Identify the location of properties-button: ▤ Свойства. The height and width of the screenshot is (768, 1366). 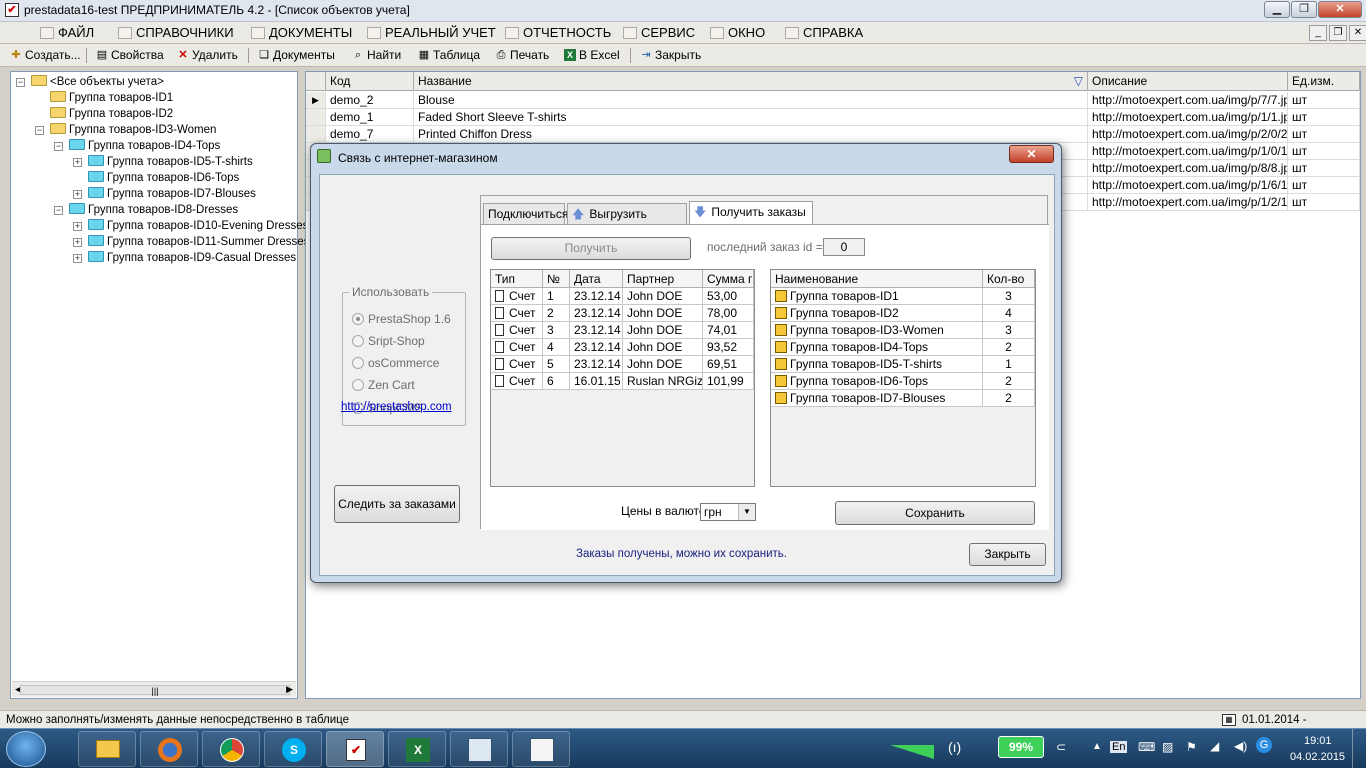
(130, 55).